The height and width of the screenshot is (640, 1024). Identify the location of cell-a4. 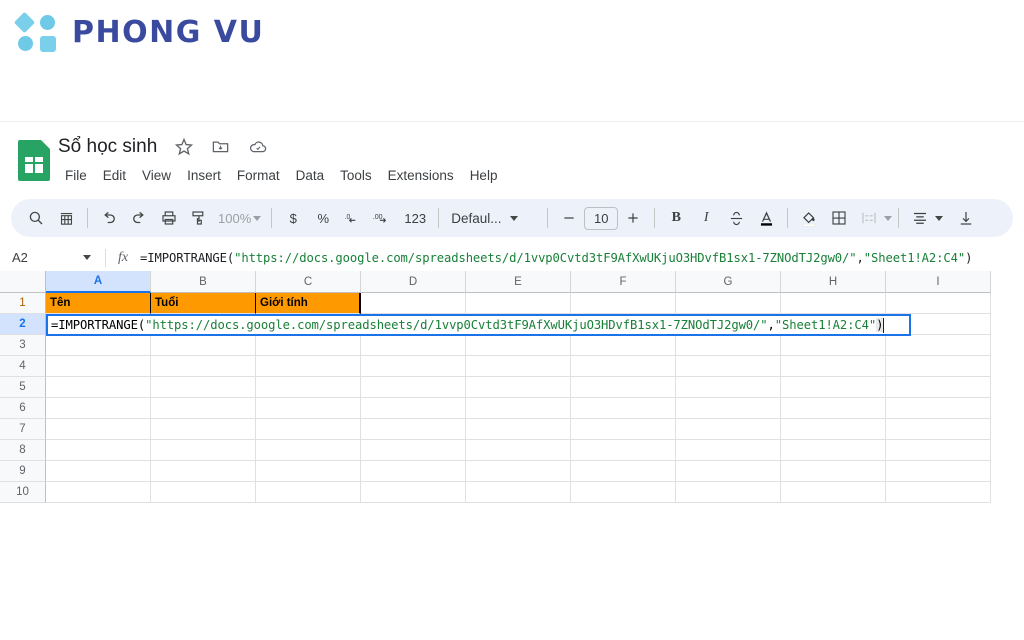
(98, 366).